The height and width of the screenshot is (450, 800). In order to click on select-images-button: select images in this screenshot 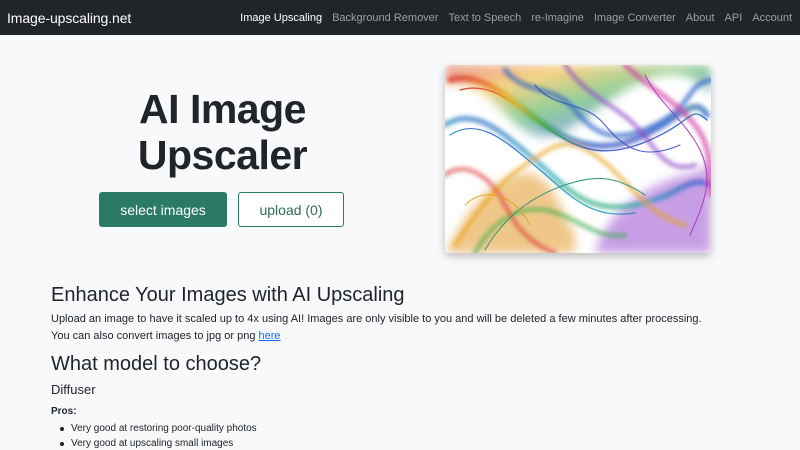, I will do `click(163, 209)`.